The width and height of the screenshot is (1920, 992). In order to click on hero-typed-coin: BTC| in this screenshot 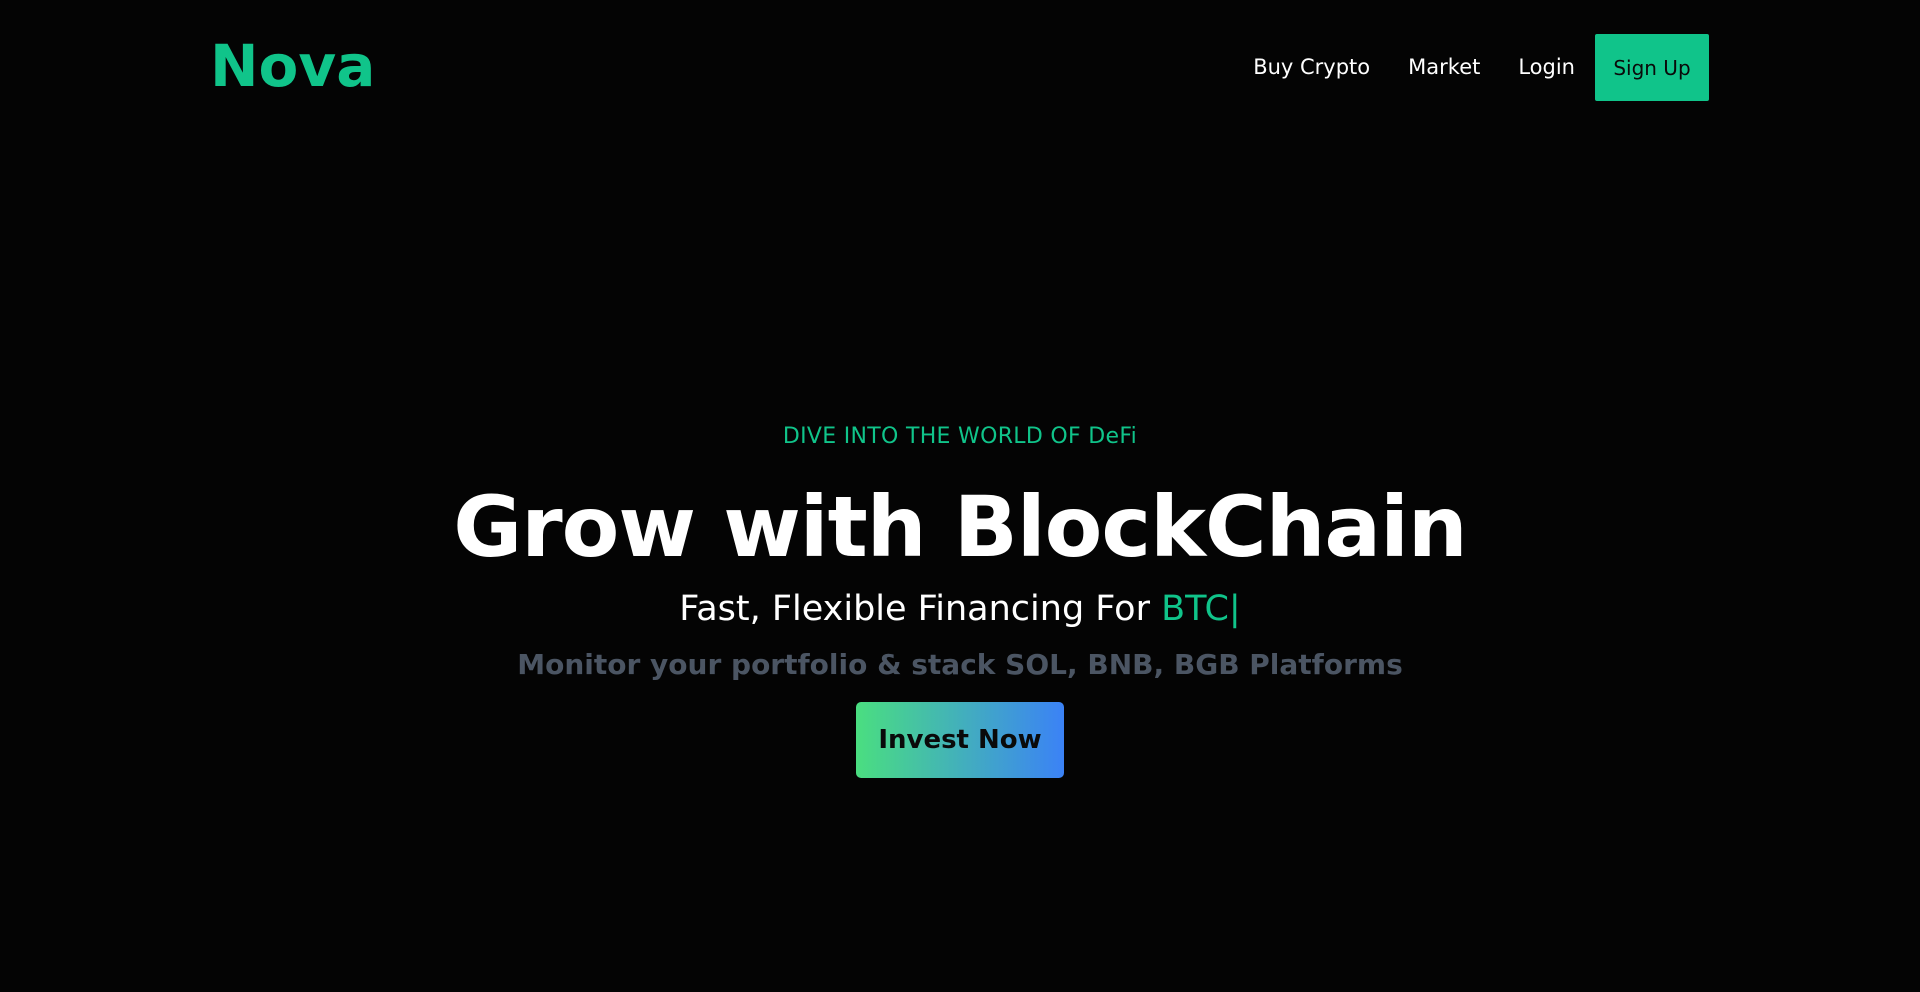, I will do `click(1201, 609)`.